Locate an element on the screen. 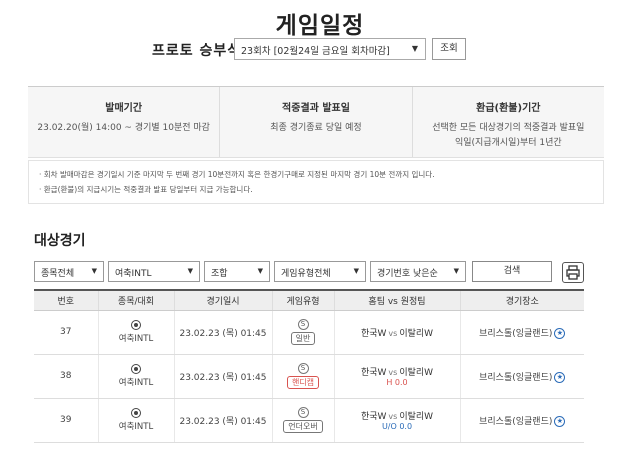 The image size is (640, 472). info-text: 23.02.20(월) 14:00 ~ 경기별 10분전 마감 is located at coordinates (123, 128).